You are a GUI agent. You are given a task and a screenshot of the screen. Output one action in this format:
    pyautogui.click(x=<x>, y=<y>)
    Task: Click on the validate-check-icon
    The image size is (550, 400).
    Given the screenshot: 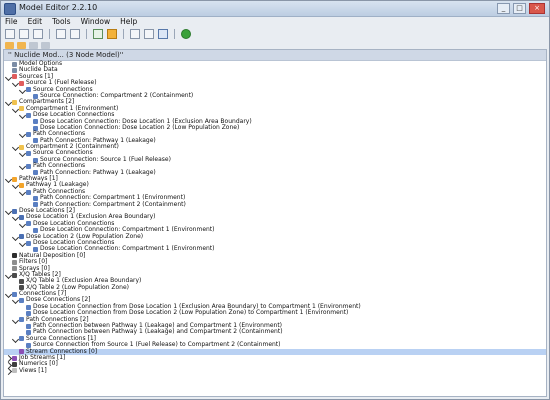 What is the action you would take?
    pyautogui.click(x=98, y=33)
    